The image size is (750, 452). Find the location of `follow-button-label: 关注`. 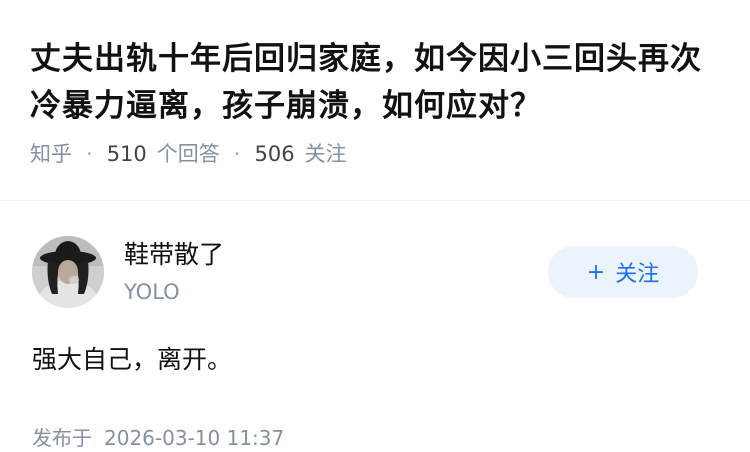

follow-button-label: 关注 is located at coordinates (637, 274).